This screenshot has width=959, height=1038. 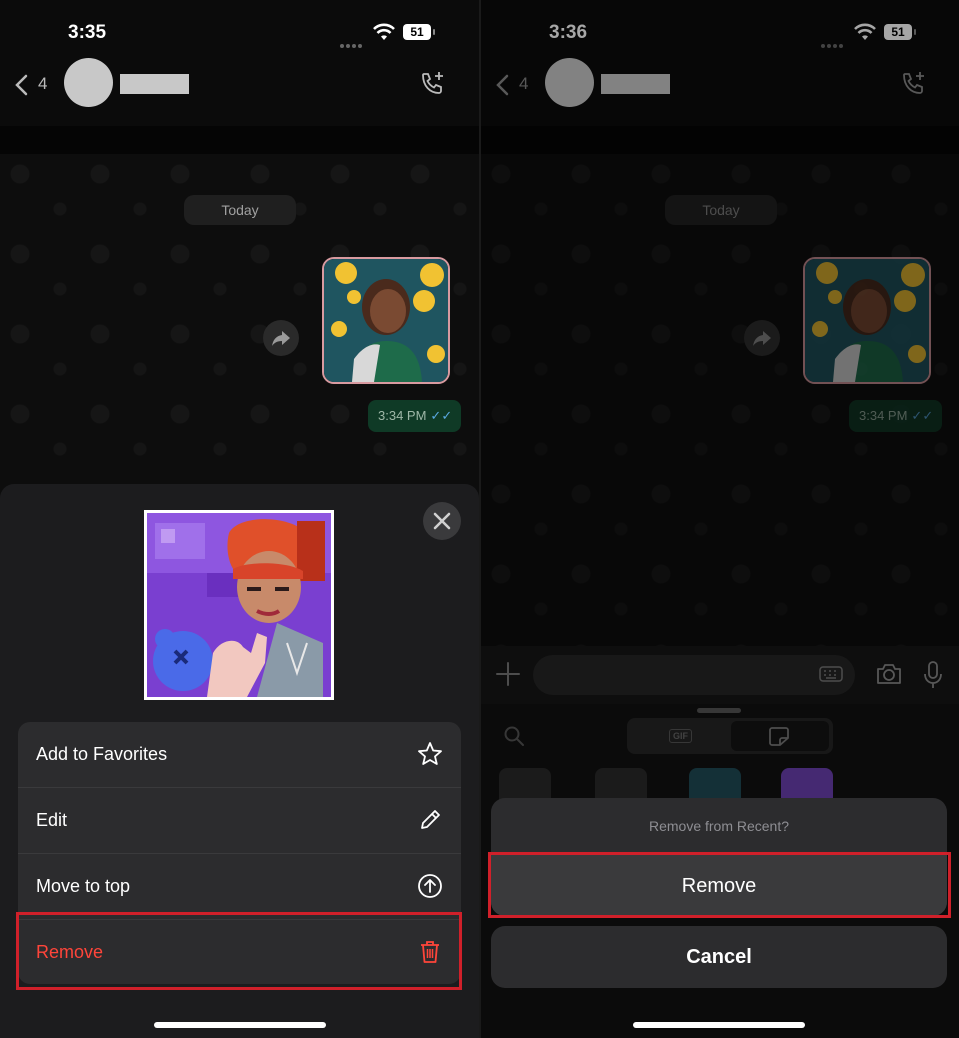 I want to click on status-time: 3:35, so click(x=87, y=32).